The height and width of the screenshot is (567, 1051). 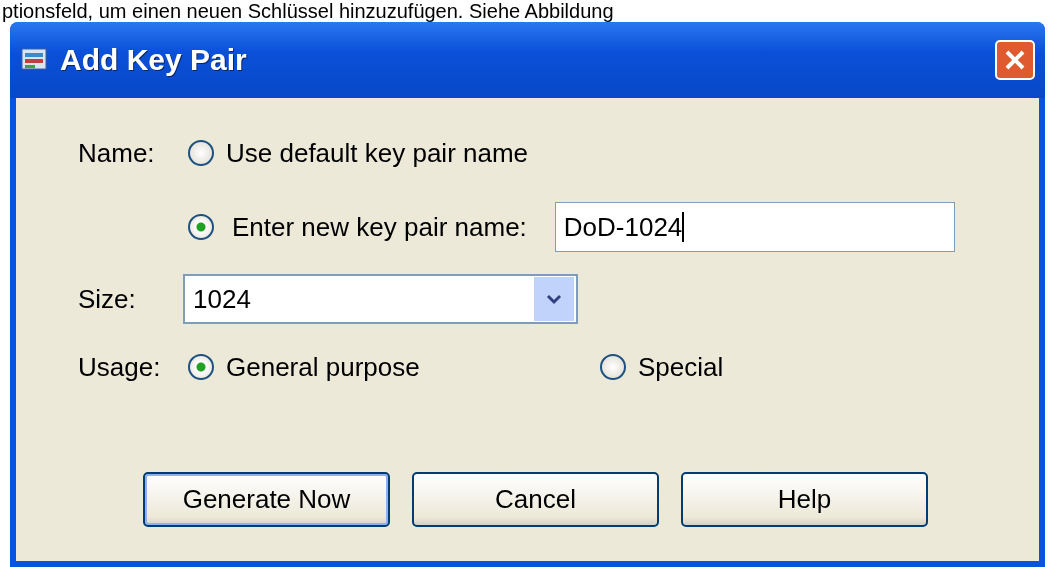 I want to click on radio-option: Enter new key pair name:, so click(x=371, y=227).